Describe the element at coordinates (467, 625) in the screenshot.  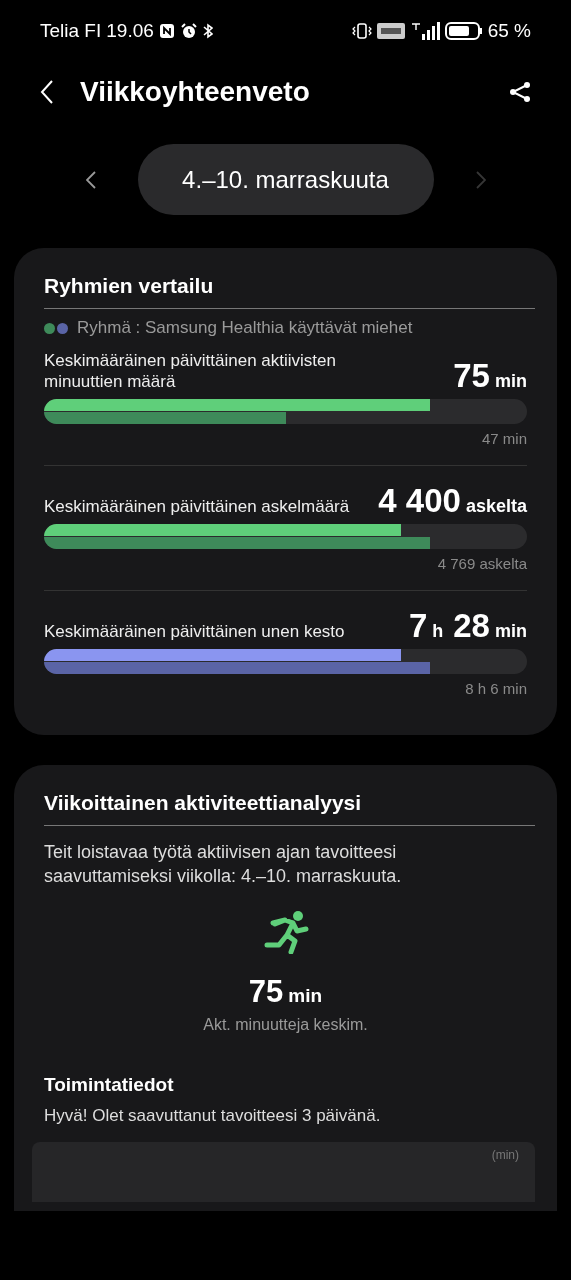
I see `metric-value: 7 h 28 min` at that location.